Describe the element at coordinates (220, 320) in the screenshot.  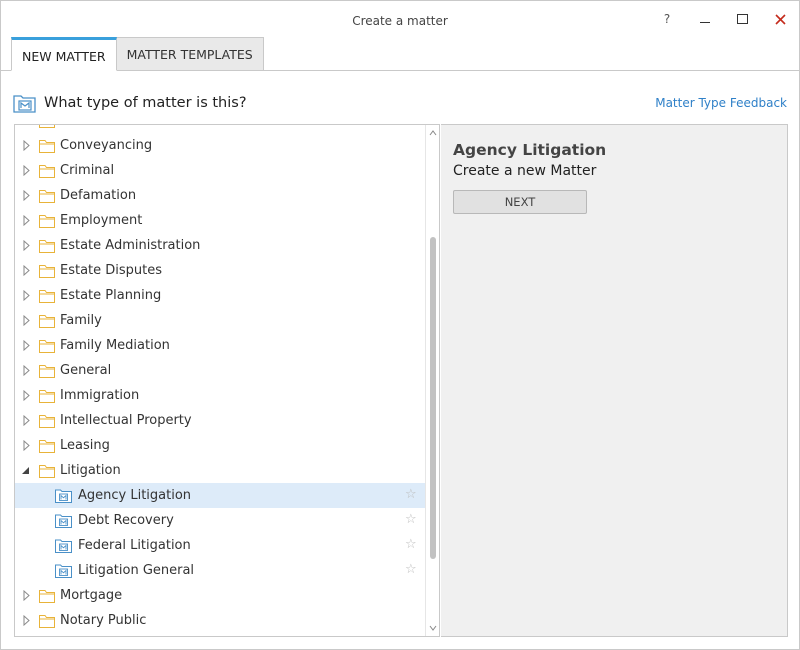
I see `tree-item-folder: Family` at that location.